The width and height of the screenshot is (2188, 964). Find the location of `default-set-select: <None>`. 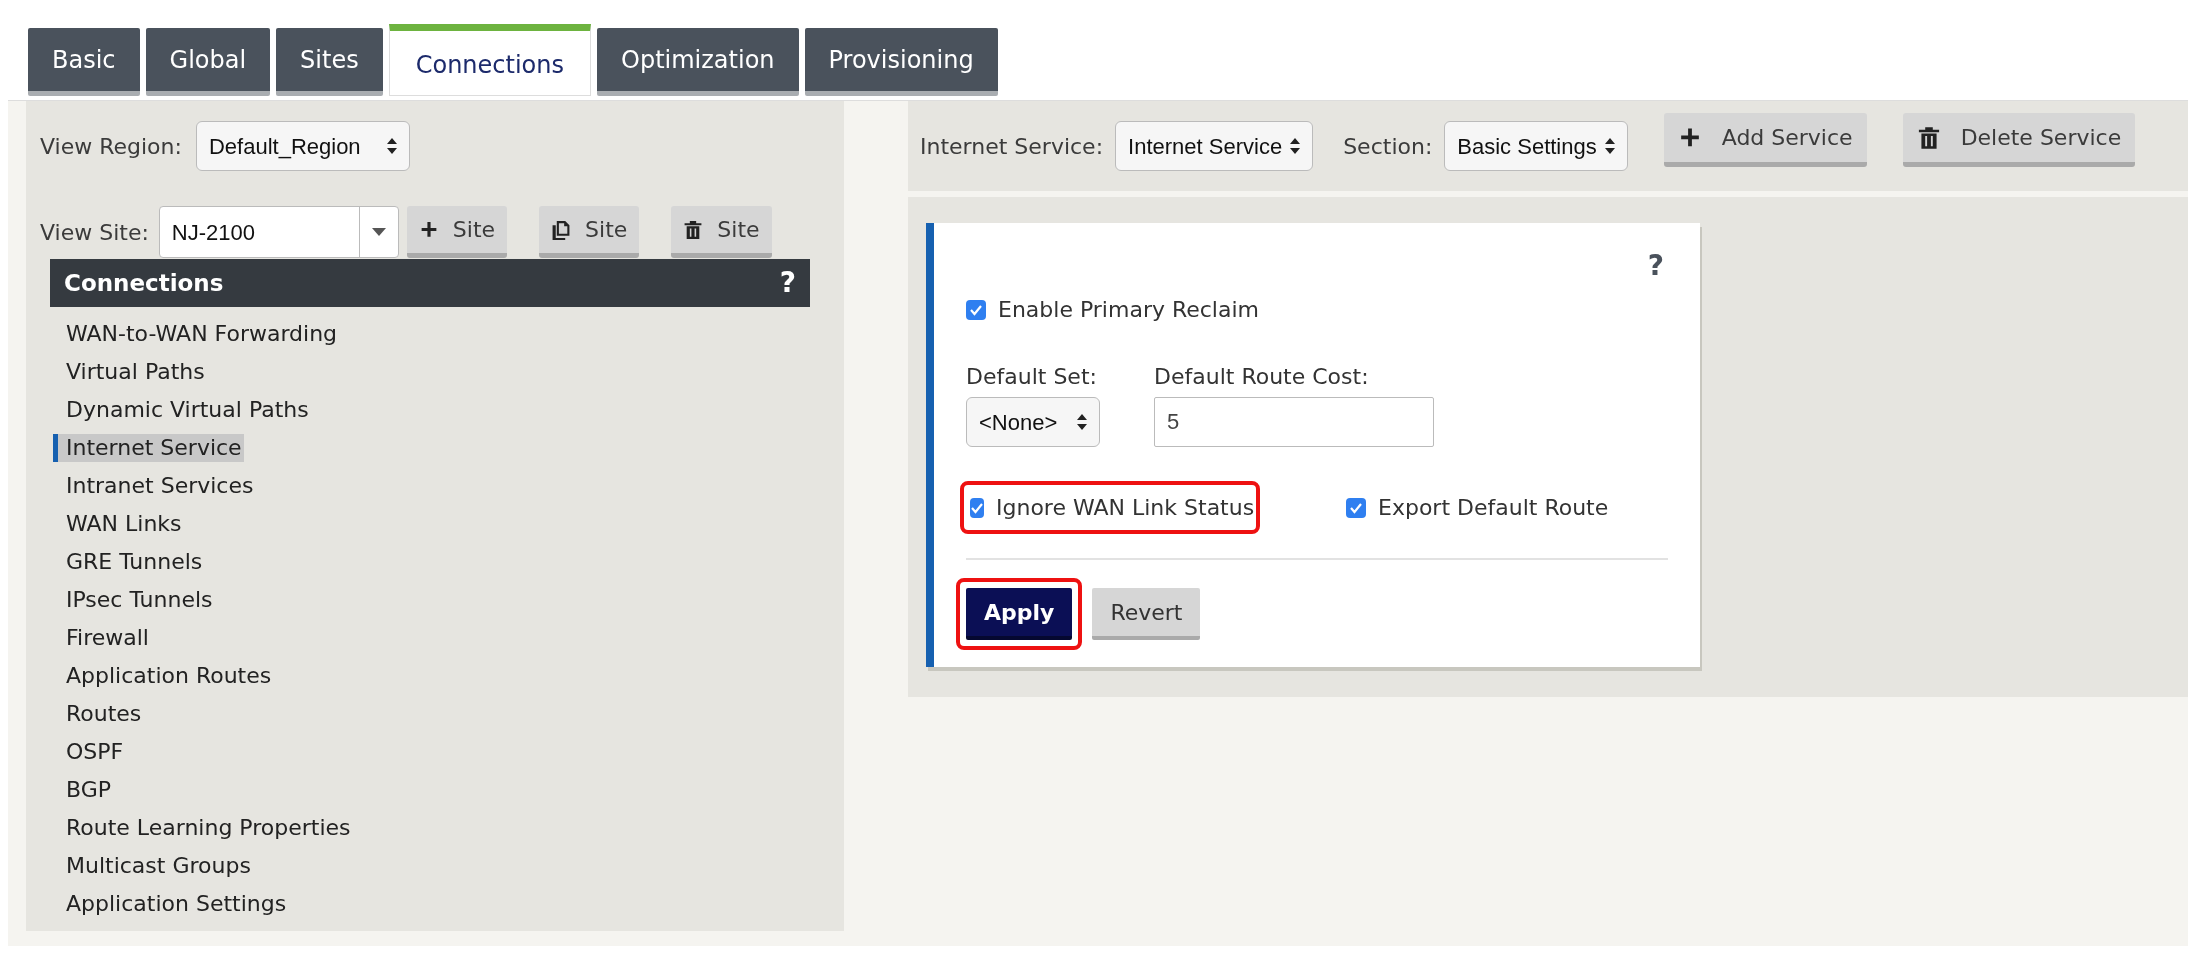

default-set-select: <None> is located at coordinates (1033, 422).